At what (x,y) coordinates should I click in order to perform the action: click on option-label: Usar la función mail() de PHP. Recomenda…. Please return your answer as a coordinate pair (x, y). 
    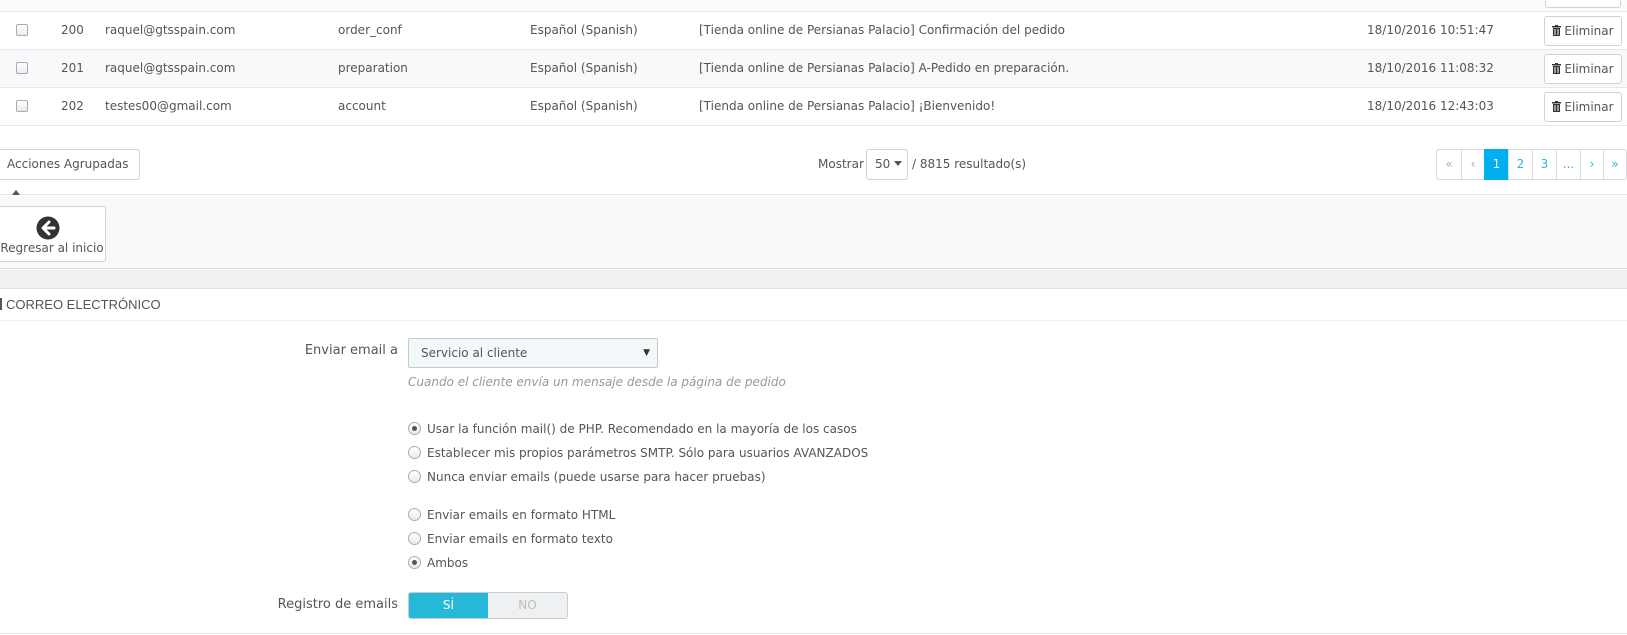
    Looking at the image, I should click on (642, 429).